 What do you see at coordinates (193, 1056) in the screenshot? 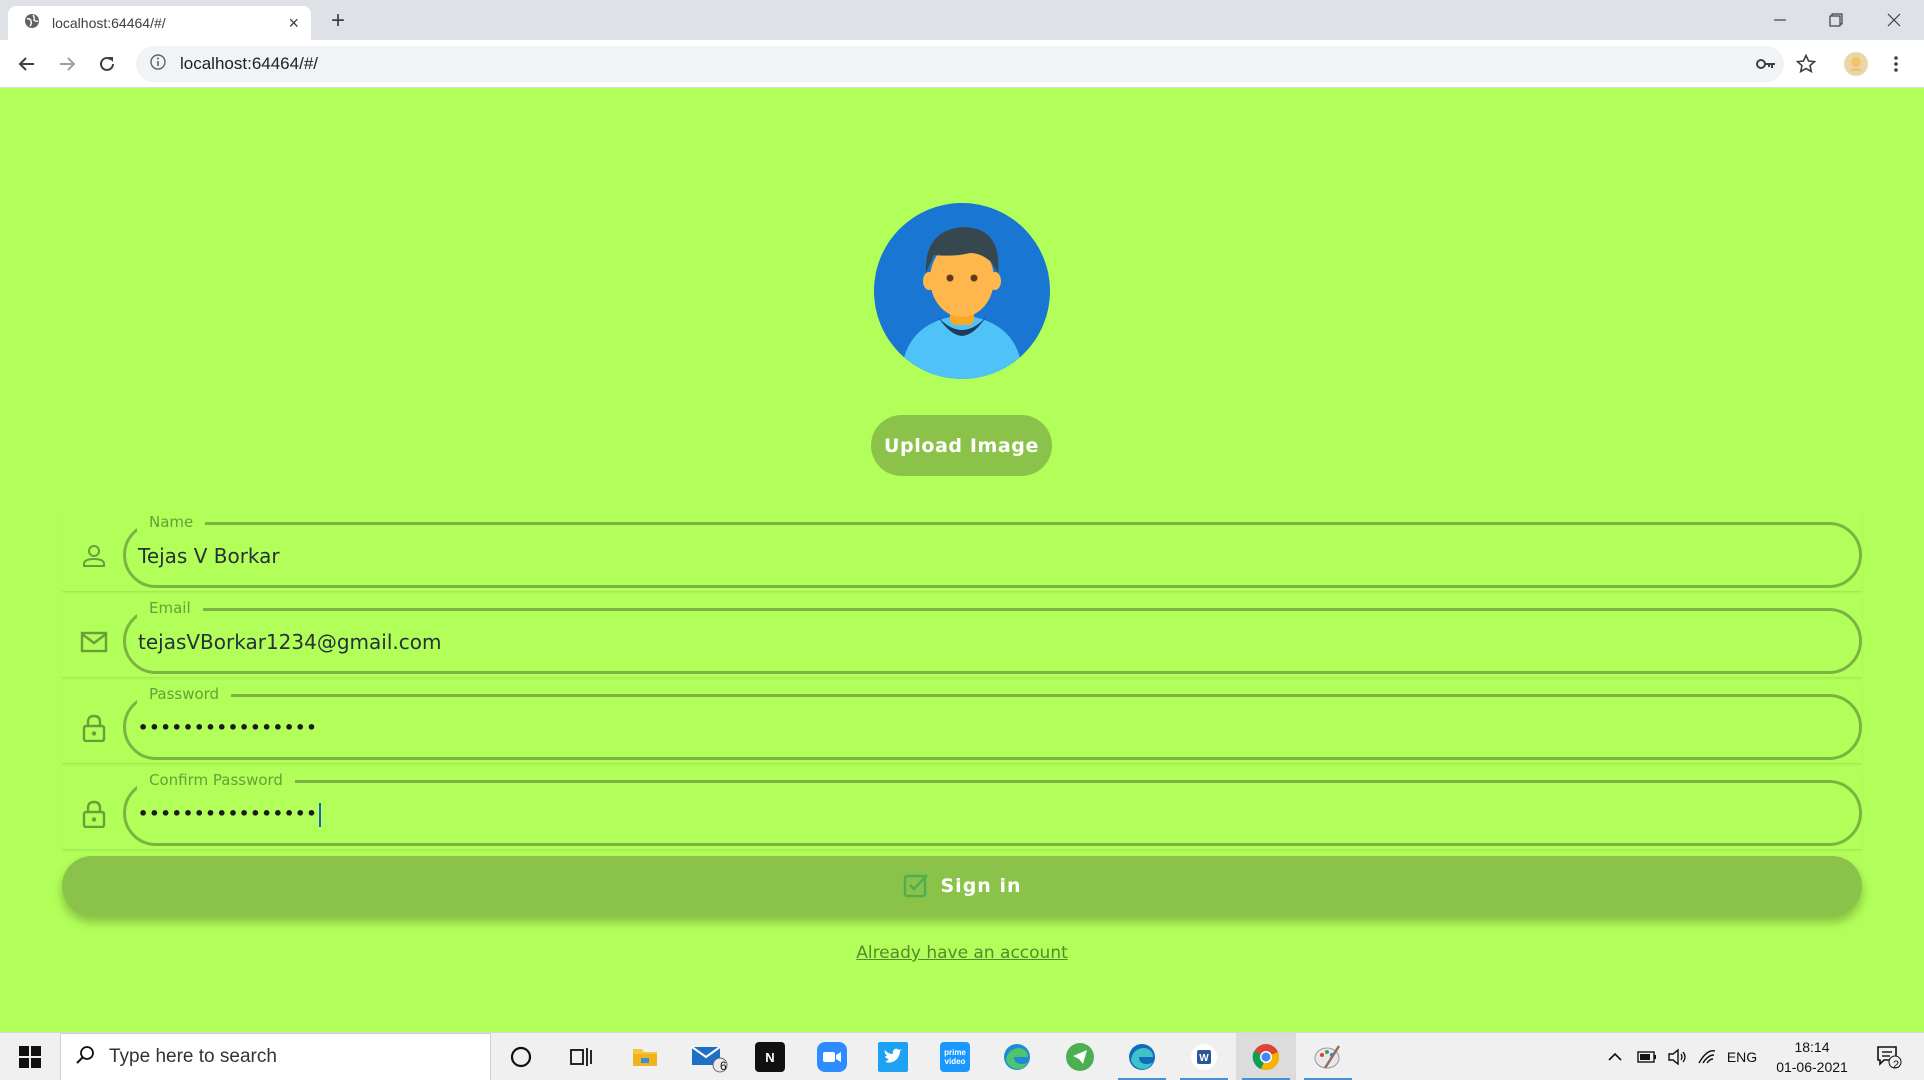
I see `search-placeholder: Type here to search` at bounding box center [193, 1056].